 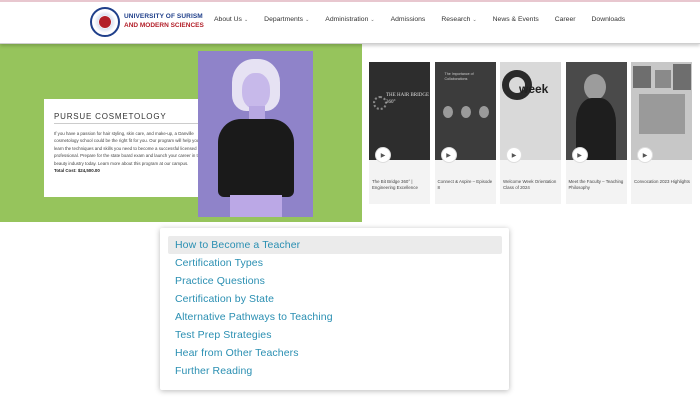 What do you see at coordinates (77, 171) in the screenshot?
I see `program-card-total: Total Cost: $24,500.00` at bounding box center [77, 171].